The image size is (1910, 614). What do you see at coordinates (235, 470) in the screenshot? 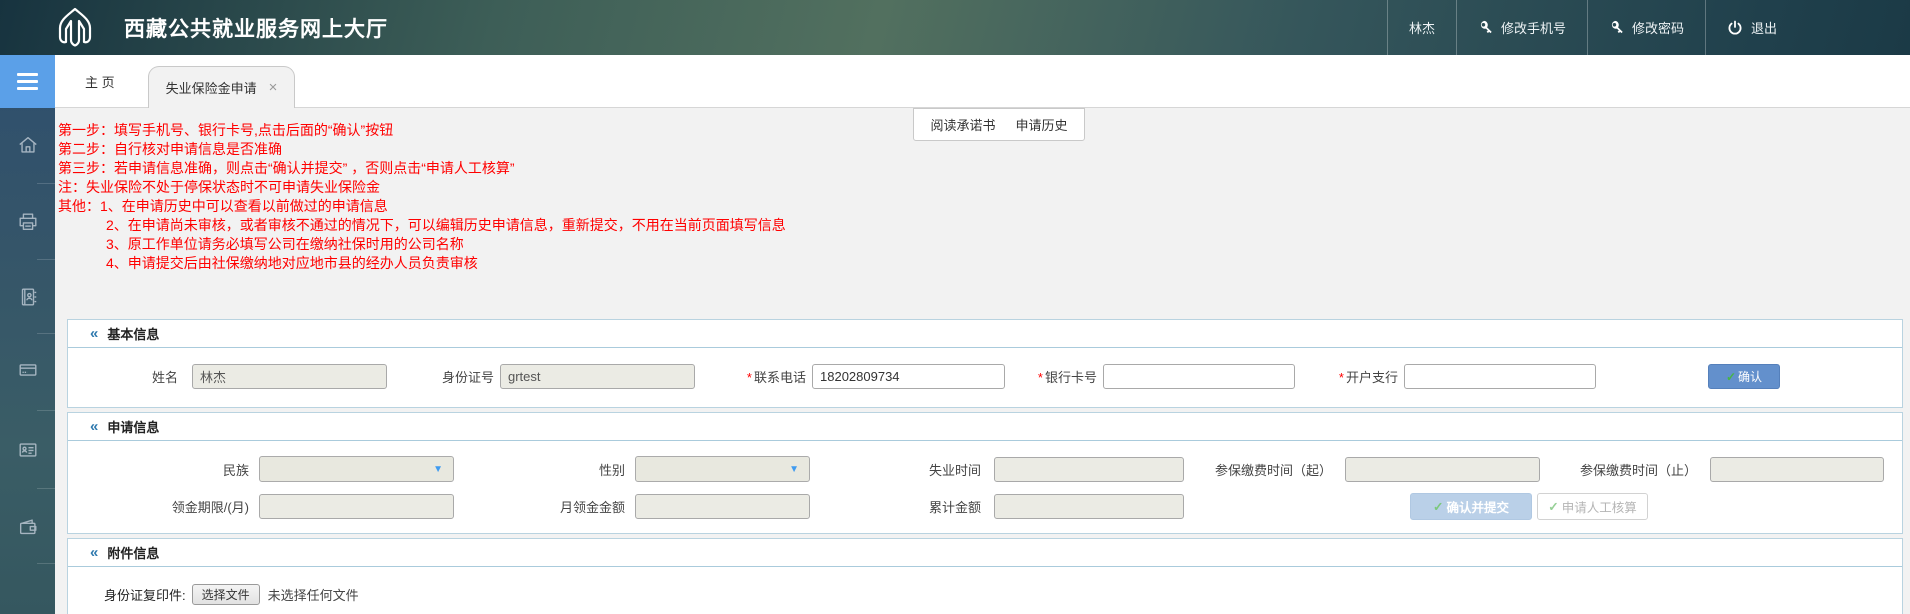
I see `nation-label: 民族` at bounding box center [235, 470].